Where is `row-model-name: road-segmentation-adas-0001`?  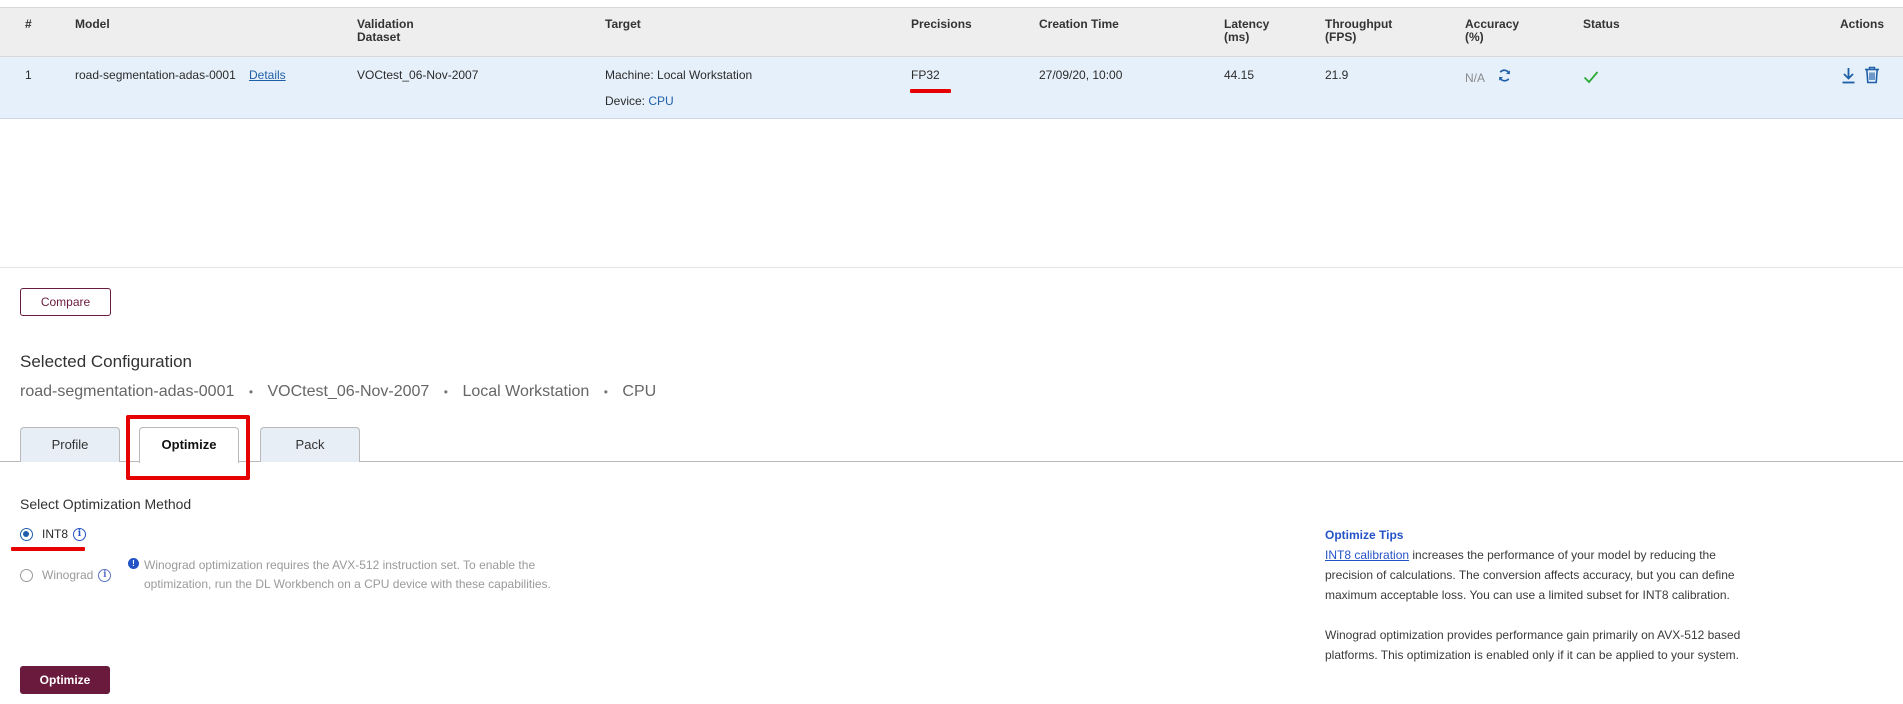
row-model-name: road-segmentation-adas-0001 is located at coordinates (155, 75).